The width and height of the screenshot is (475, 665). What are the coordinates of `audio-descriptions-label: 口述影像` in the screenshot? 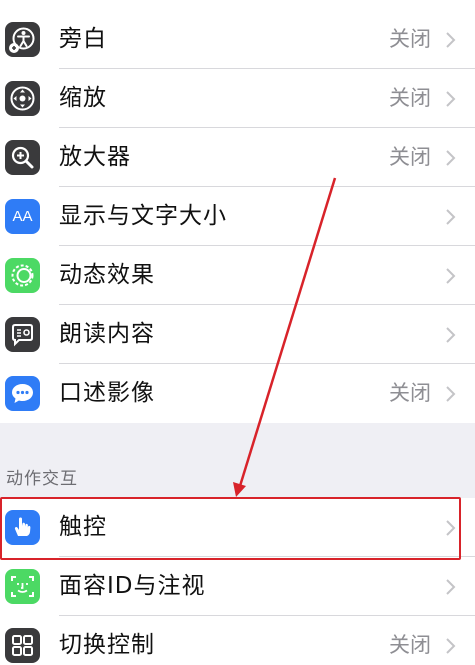 It's located at (107, 393).